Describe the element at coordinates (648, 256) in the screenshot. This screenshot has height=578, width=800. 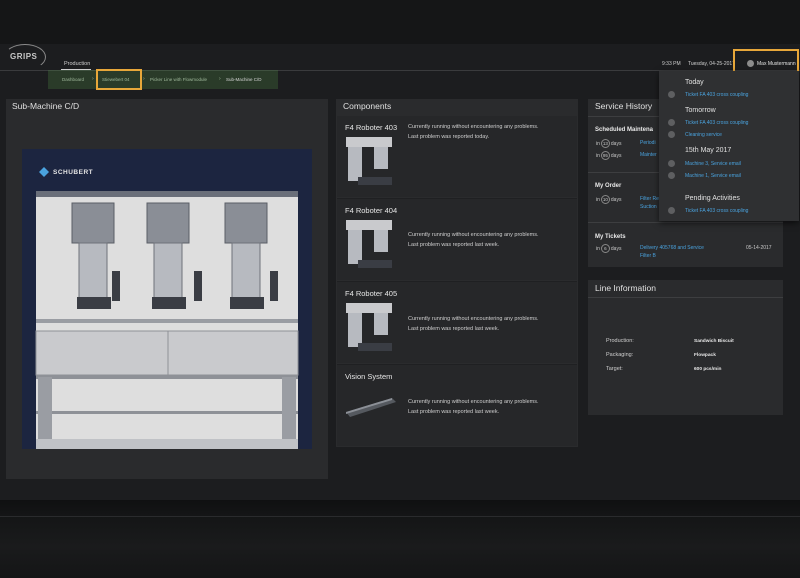
I see `ticket-link: Filter B` at that location.